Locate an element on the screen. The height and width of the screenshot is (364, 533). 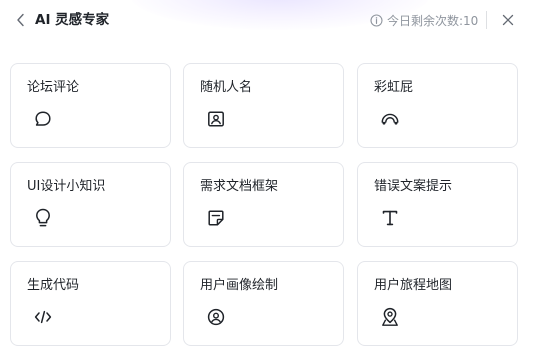
chevron-left-icon is located at coordinates (20, 20).